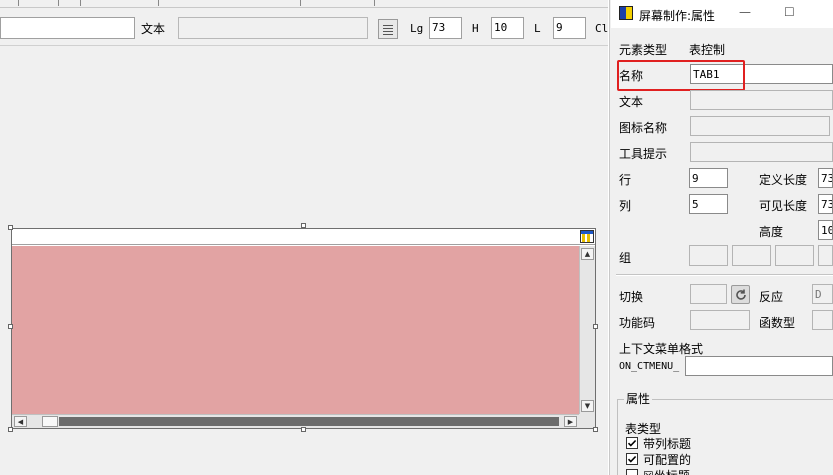  What do you see at coordinates (632, 472) in the screenshot?
I see `title-checkbox` at bounding box center [632, 472].